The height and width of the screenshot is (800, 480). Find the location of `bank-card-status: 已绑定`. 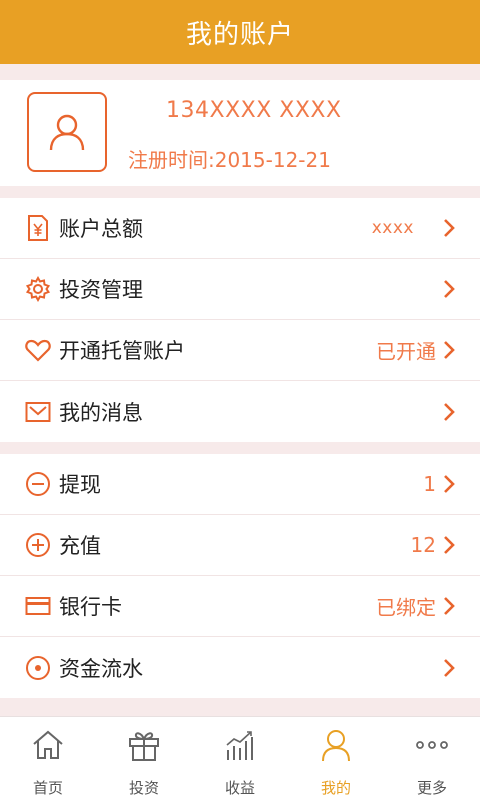

bank-card-status: 已绑定 is located at coordinates (406, 607).